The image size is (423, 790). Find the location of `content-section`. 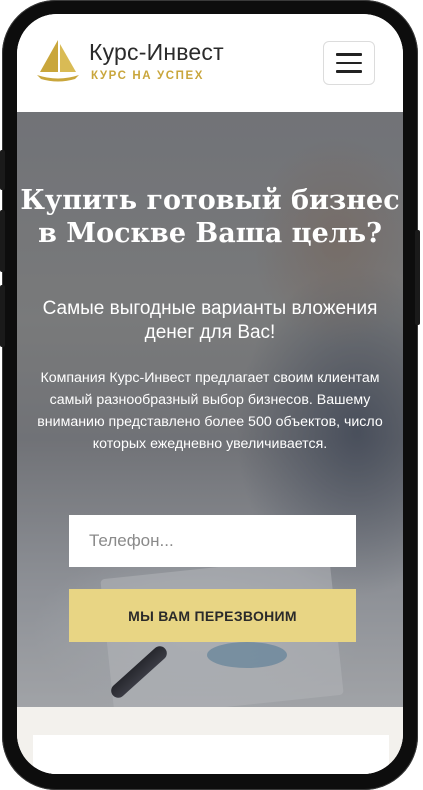

content-section is located at coordinates (210, 740).